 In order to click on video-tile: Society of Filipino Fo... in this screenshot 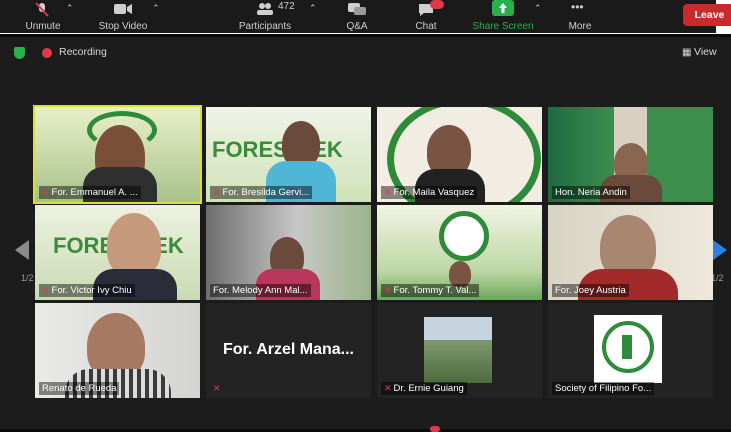, I will do `click(630, 350)`.